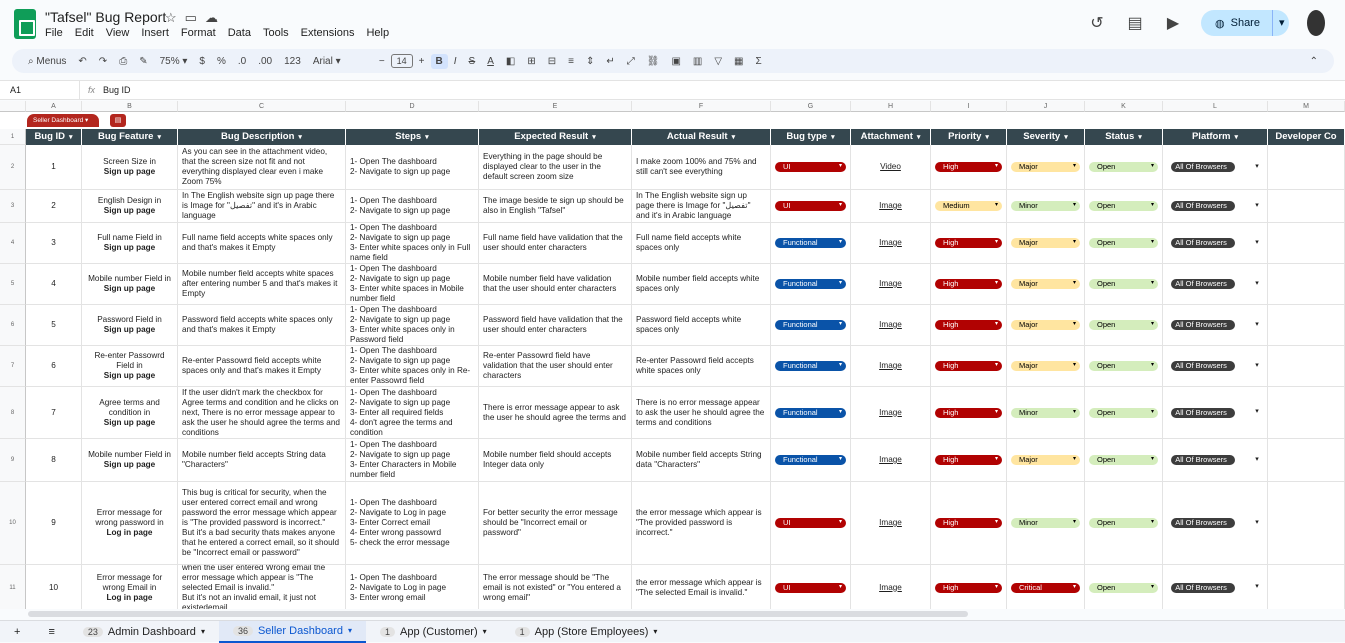  Describe the element at coordinates (1045, 587) in the screenshot. I see `severity-dropdown-chip: Critical ▾` at that location.